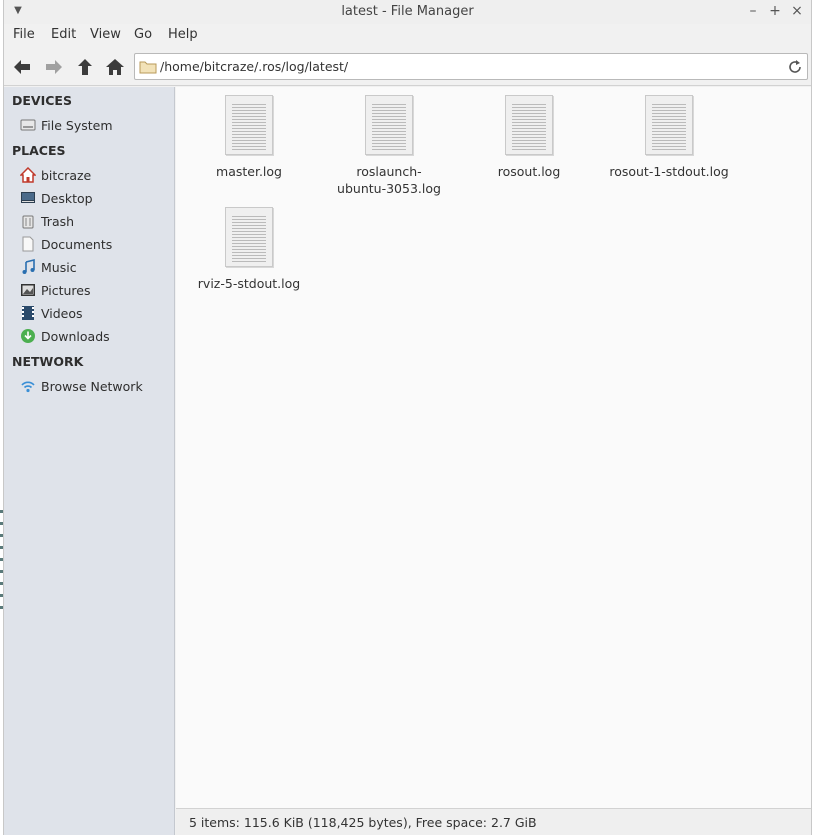 The width and height of the screenshot is (832, 835). What do you see at coordinates (389, 180) in the screenshot?
I see `file-name: roslaunch-ubuntu-3053.log` at bounding box center [389, 180].